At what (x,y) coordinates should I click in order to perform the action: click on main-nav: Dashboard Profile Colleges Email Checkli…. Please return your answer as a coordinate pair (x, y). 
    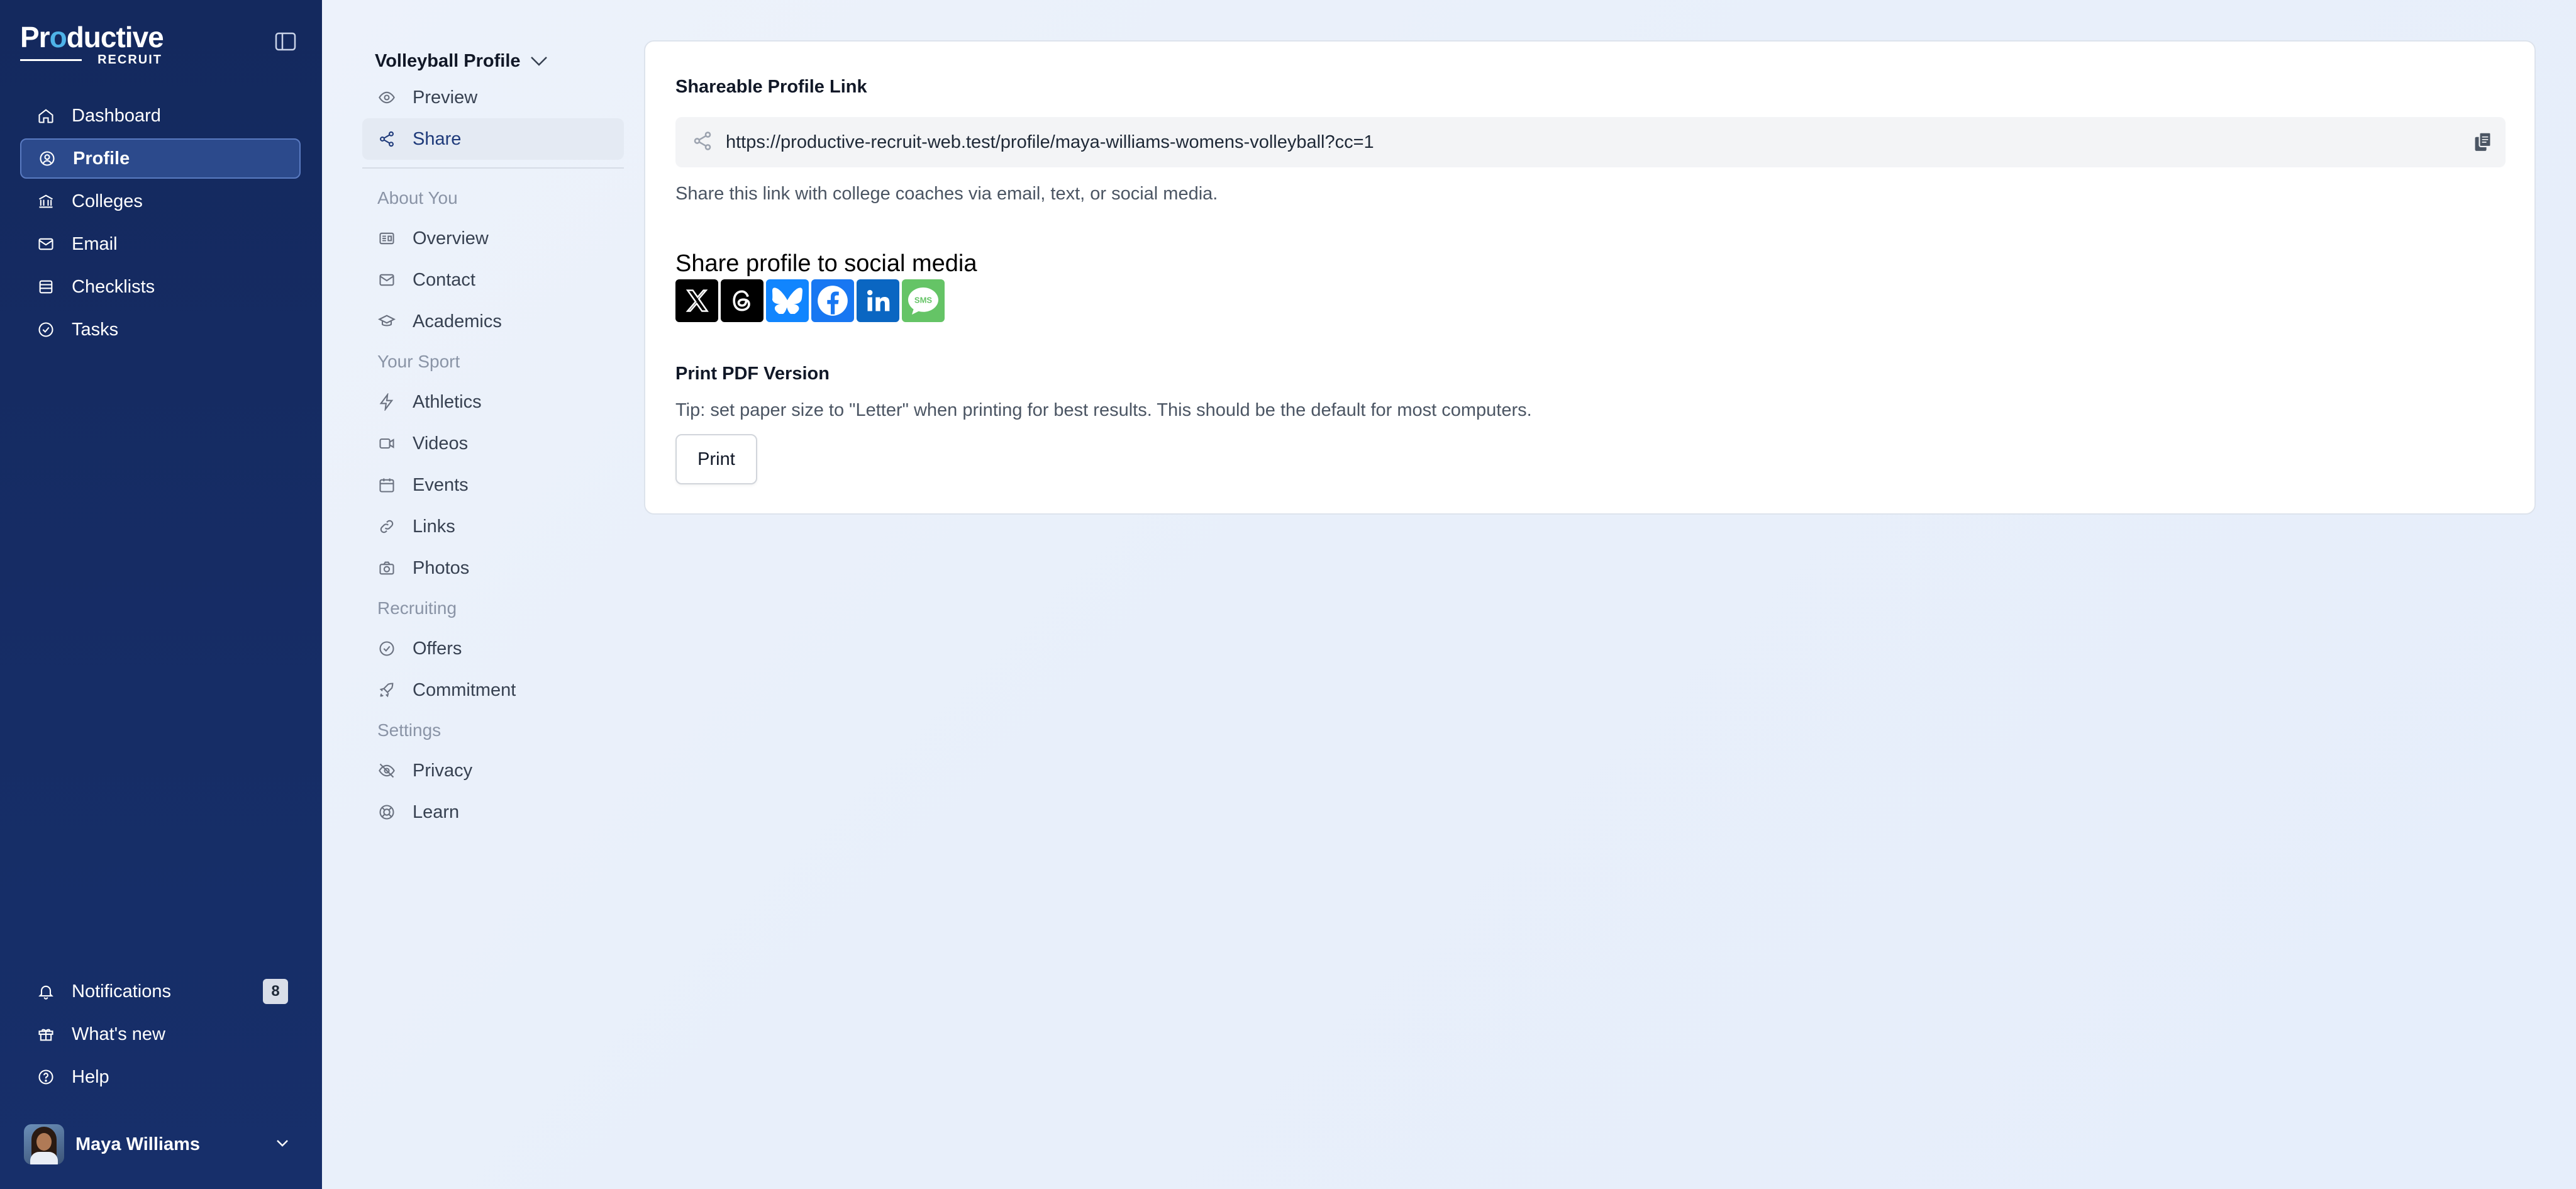
    Looking at the image, I should click on (160, 224).